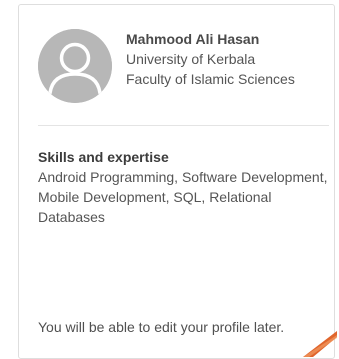 This screenshot has height=359, width=339. What do you see at coordinates (191, 59) in the screenshot?
I see `profile-institution: University of Kerbala` at bounding box center [191, 59].